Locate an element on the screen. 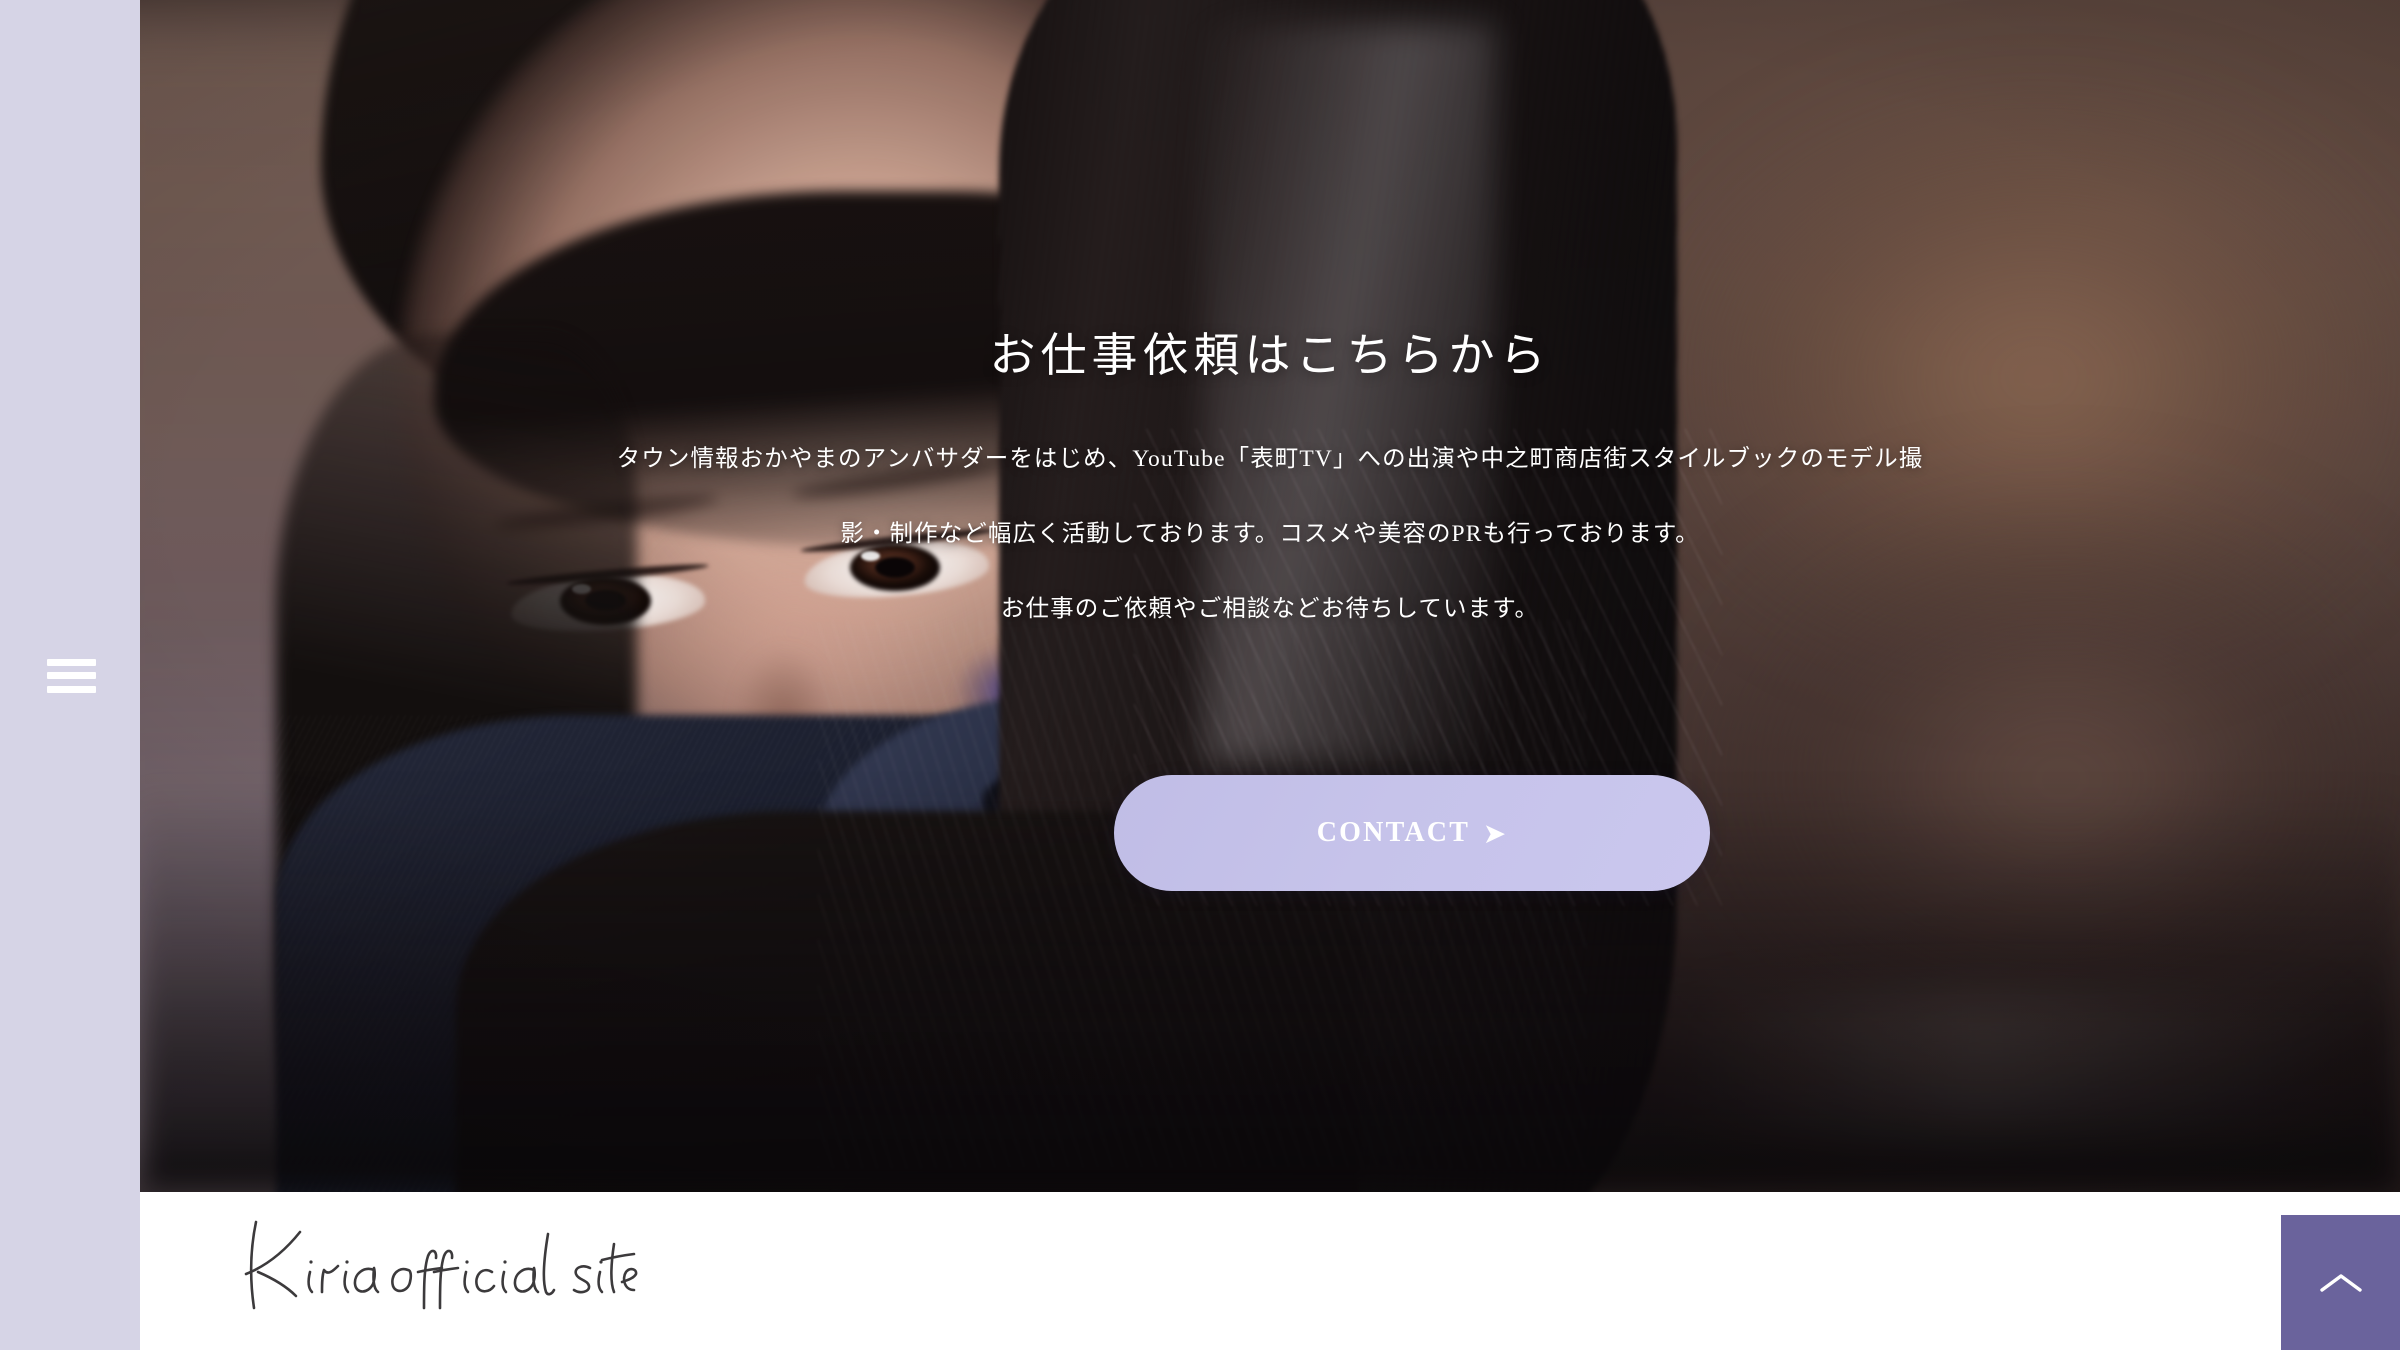 This screenshot has width=2400, height=1350. sidebar is located at coordinates (70, 675).